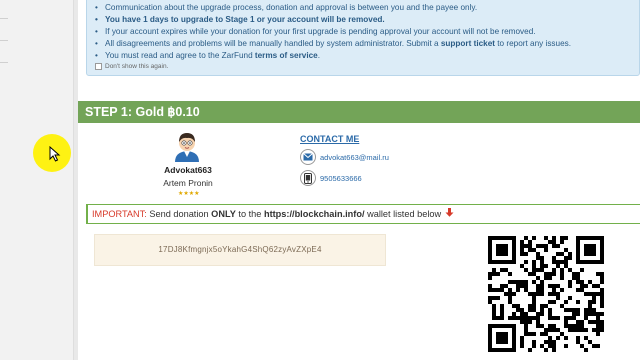  I want to click on important-text: to the, so click(249, 214).